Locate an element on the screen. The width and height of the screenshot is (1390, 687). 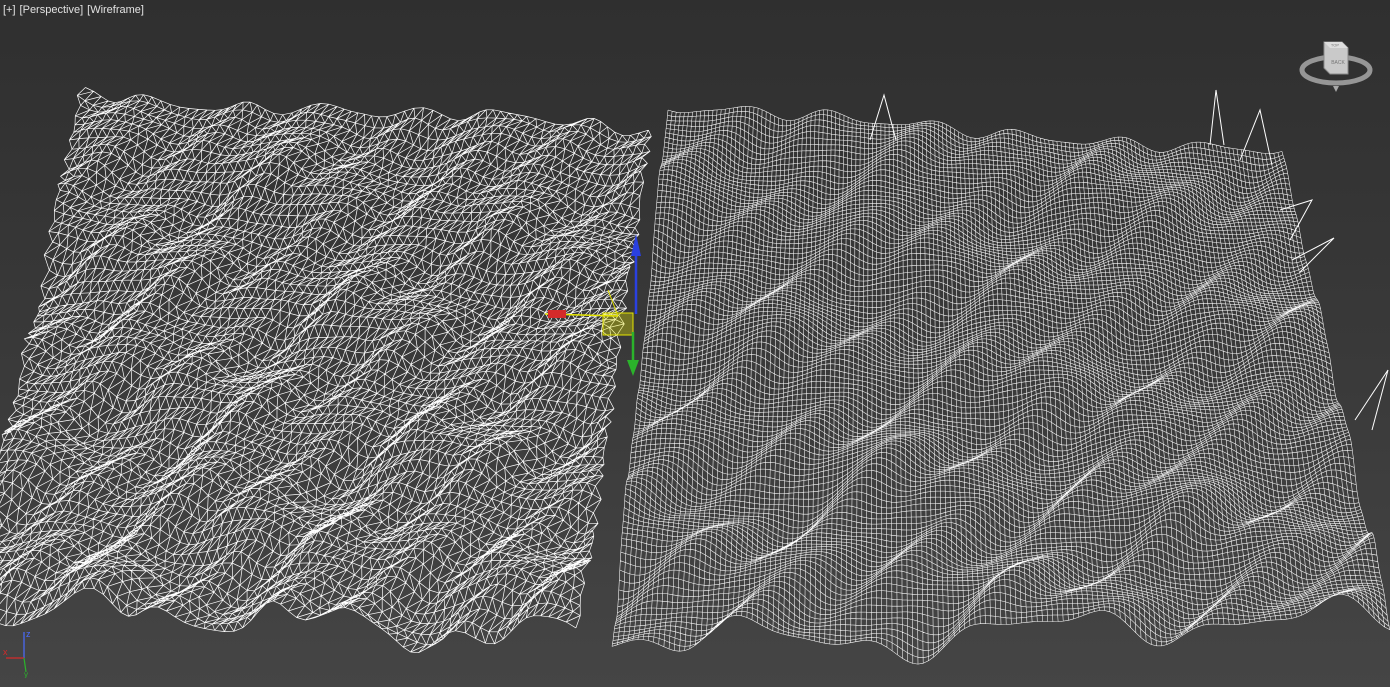
viewcube-compass-pointer-icon is located at coordinates (1336, 89).